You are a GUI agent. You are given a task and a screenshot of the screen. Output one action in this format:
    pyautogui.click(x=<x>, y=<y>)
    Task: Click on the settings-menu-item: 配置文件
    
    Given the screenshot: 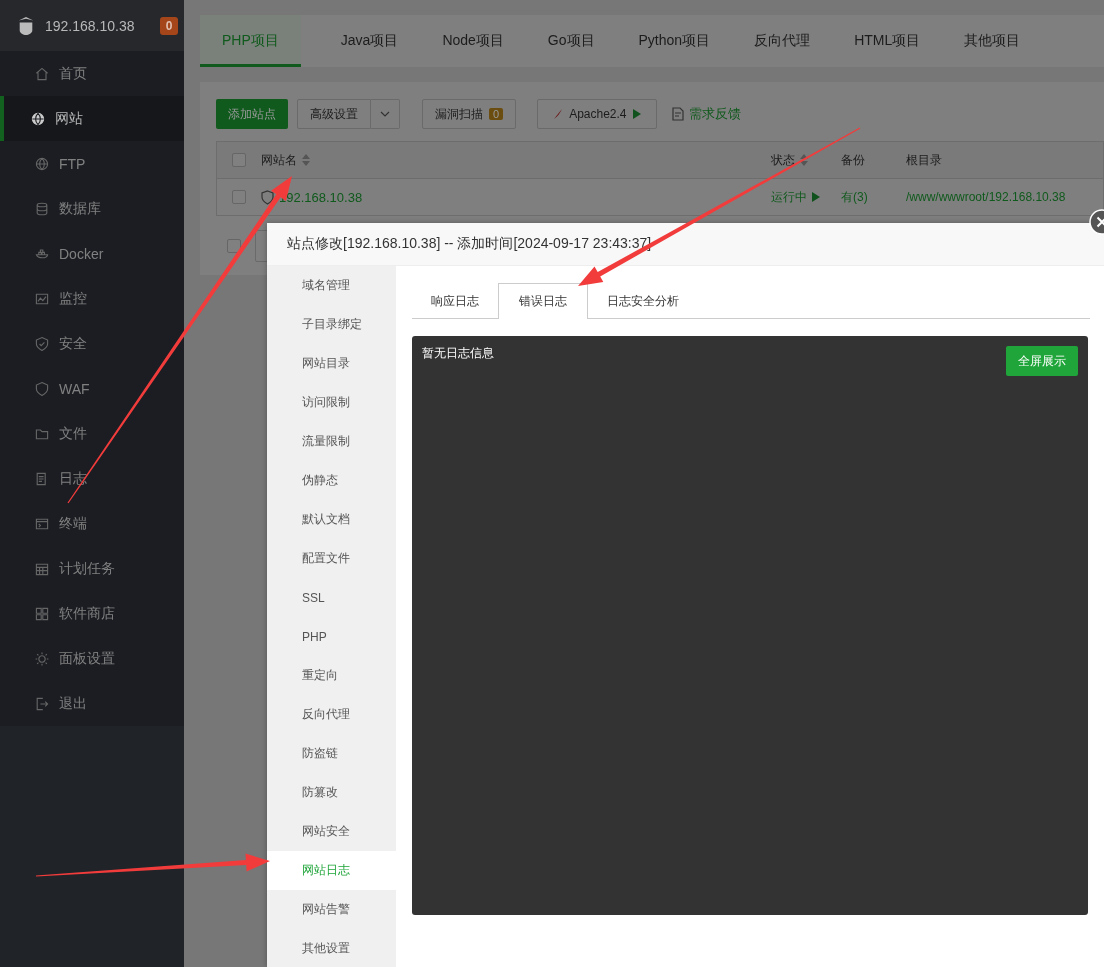 What is the action you would take?
    pyautogui.click(x=331, y=558)
    